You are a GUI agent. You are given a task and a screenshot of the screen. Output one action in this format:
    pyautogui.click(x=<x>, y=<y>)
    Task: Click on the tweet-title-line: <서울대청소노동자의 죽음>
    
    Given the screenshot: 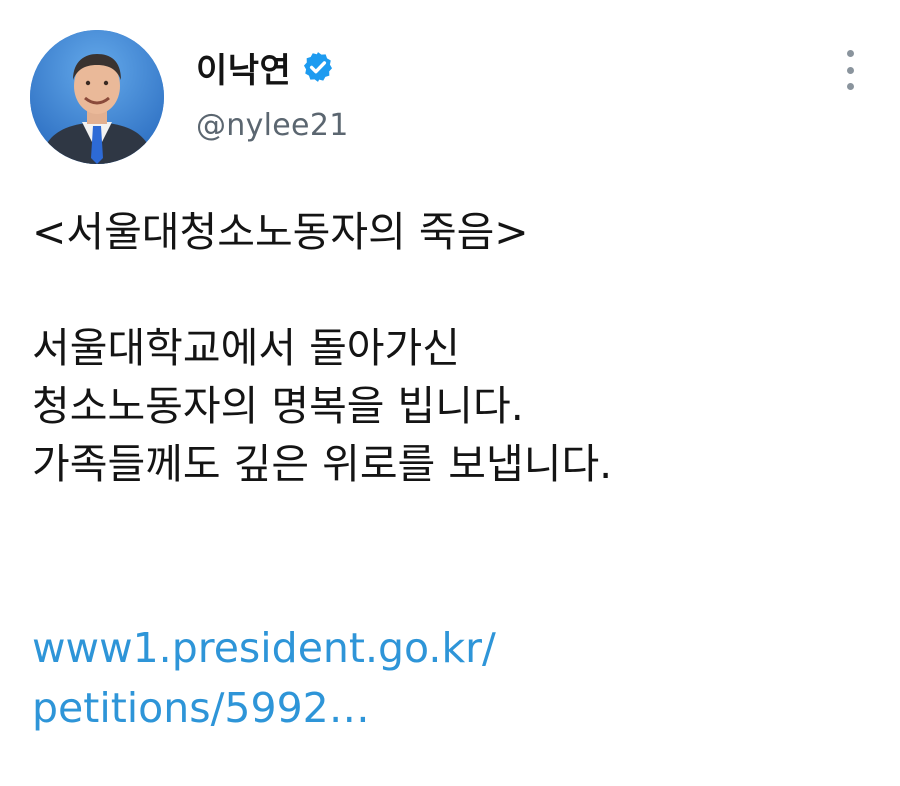 What is the action you would take?
    pyautogui.click(x=280, y=232)
    